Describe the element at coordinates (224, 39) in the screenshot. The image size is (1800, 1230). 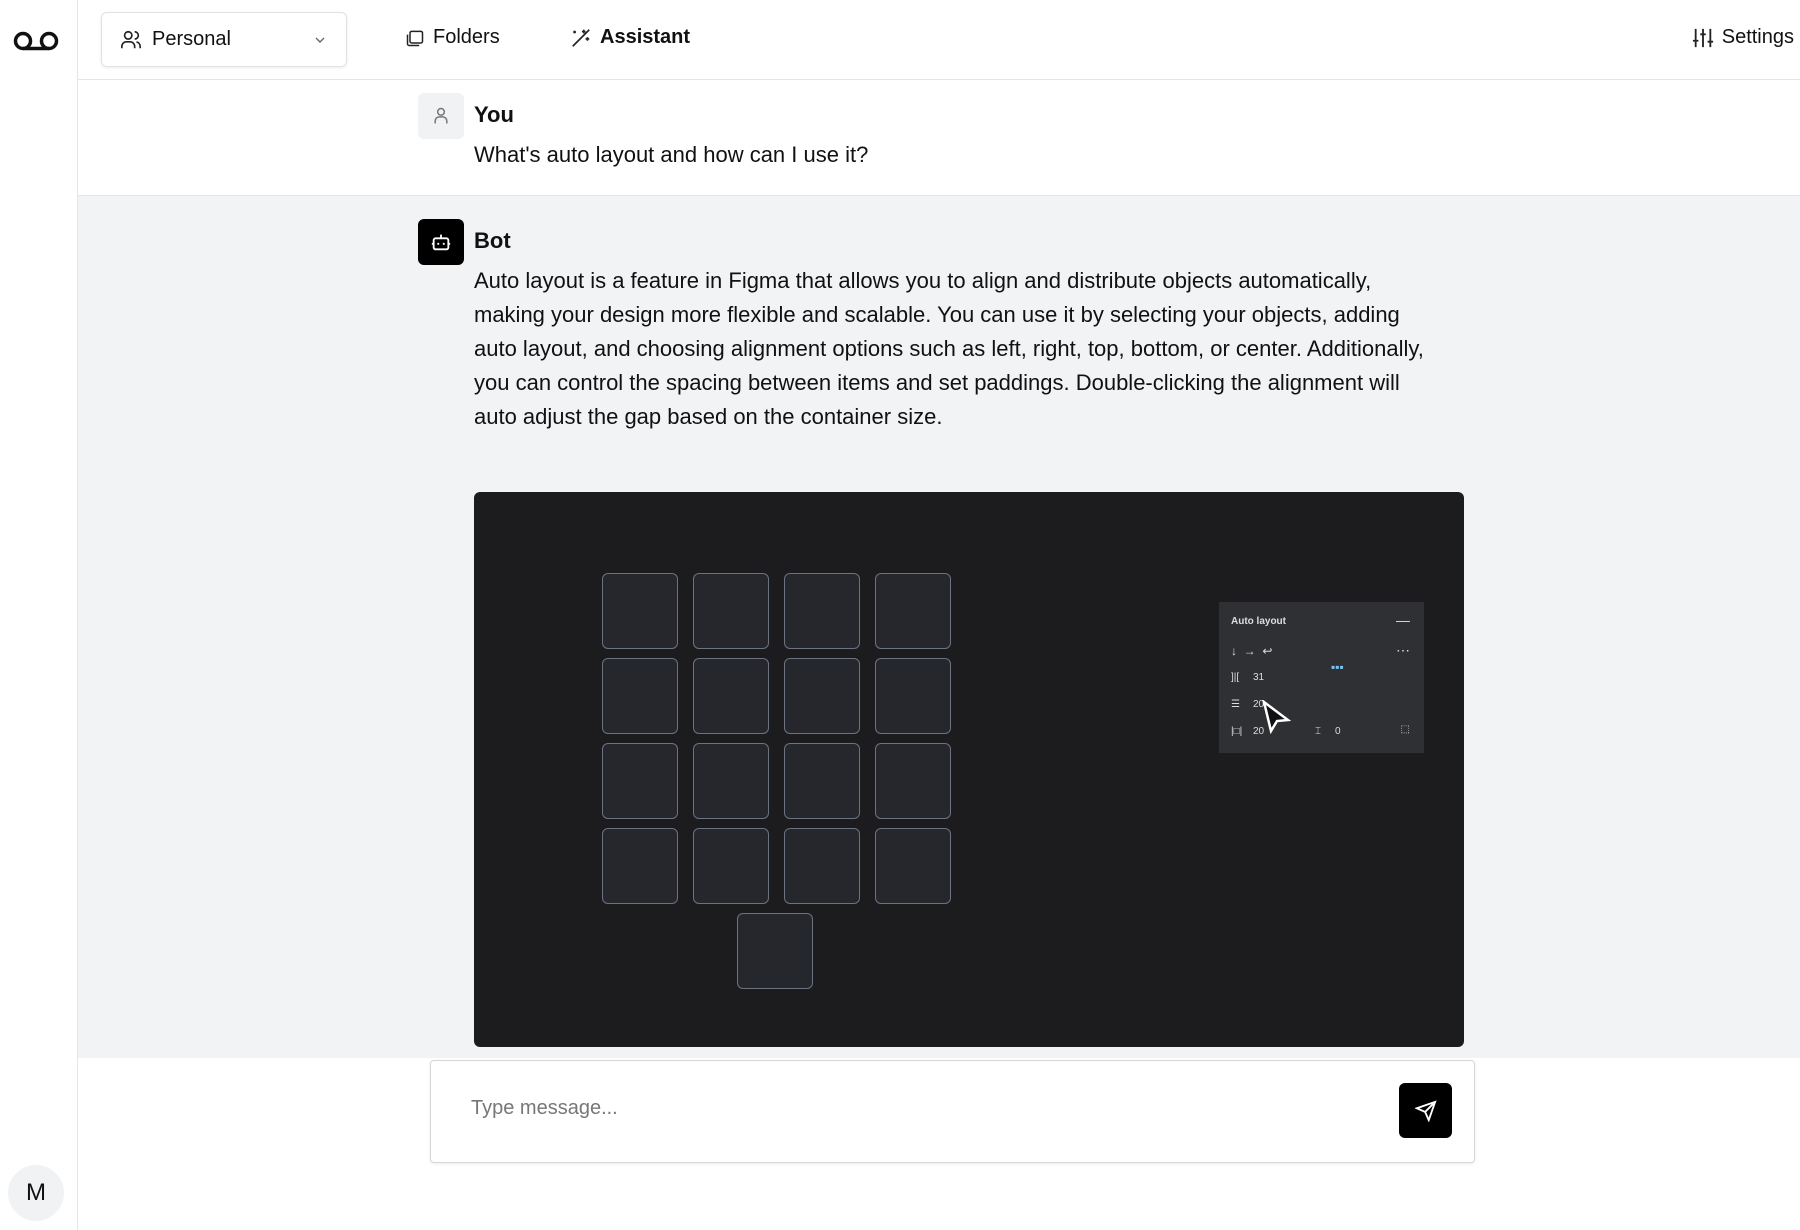
I see `workspace-dropdown: Personal` at that location.